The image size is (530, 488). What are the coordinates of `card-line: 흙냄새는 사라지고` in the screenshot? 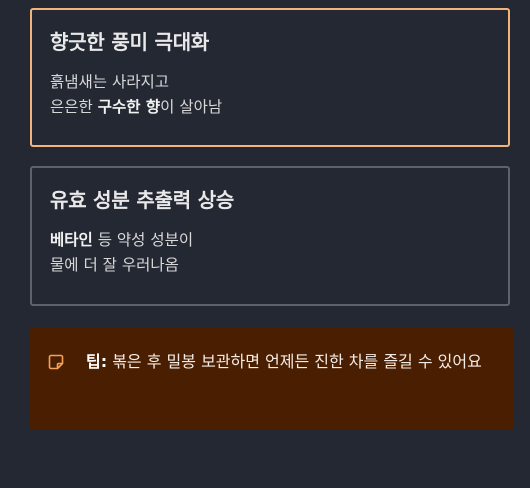 It's located at (110, 82).